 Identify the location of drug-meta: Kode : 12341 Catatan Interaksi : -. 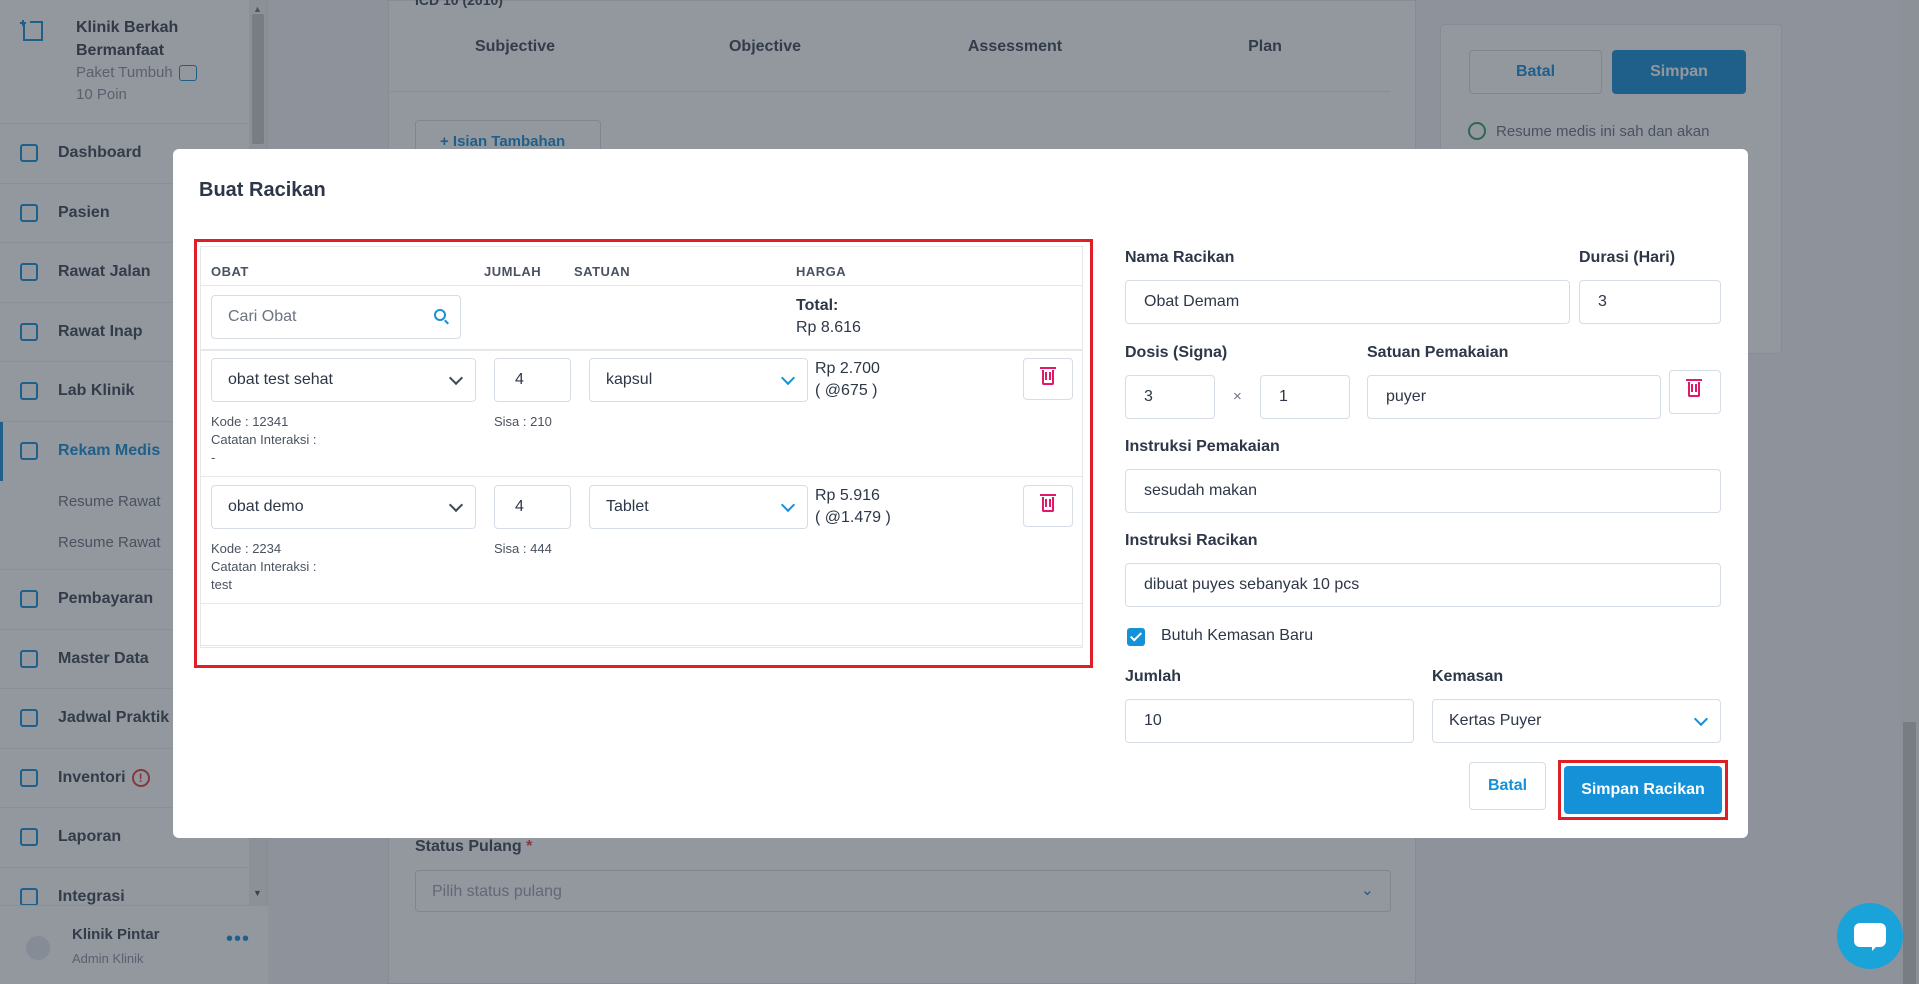
(264, 440).